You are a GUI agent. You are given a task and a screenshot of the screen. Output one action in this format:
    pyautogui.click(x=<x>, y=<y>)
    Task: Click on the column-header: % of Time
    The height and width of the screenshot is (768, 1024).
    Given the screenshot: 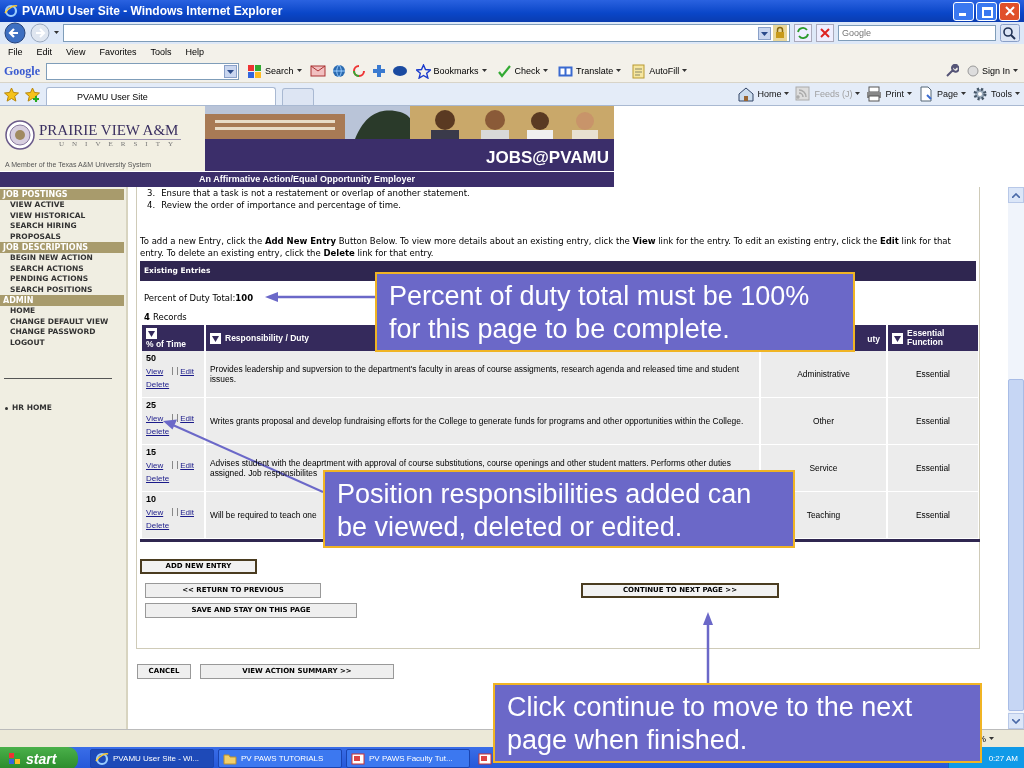 What is the action you would take?
    pyautogui.click(x=173, y=338)
    